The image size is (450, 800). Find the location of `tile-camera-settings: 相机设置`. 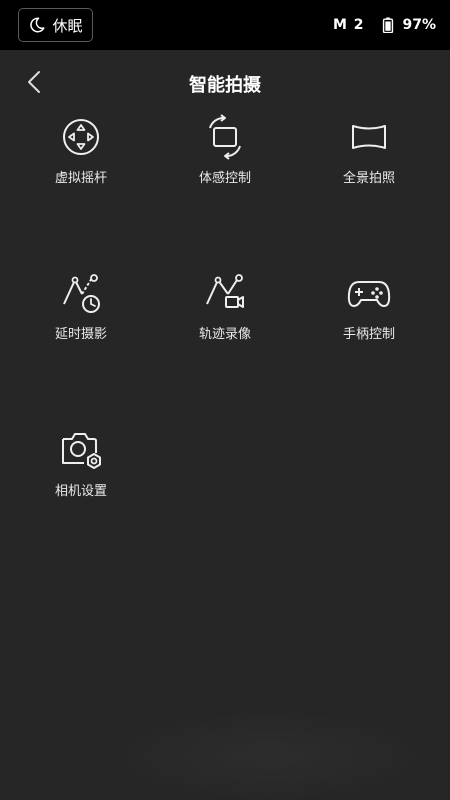

tile-camera-settings: 相机设置 is located at coordinates (81, 477).